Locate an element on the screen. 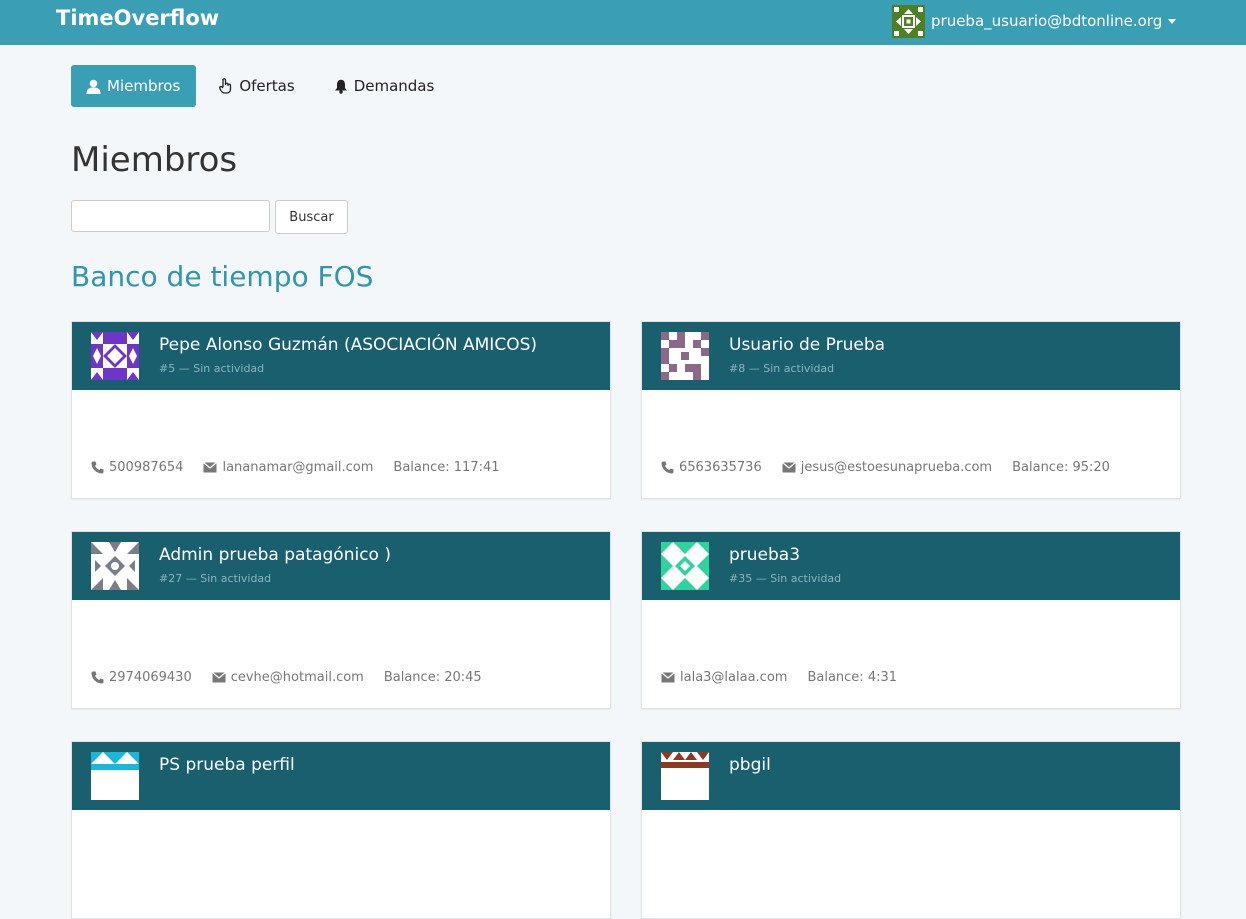  member-name: Usuario de Prueba is located at coordinates (807, 345).